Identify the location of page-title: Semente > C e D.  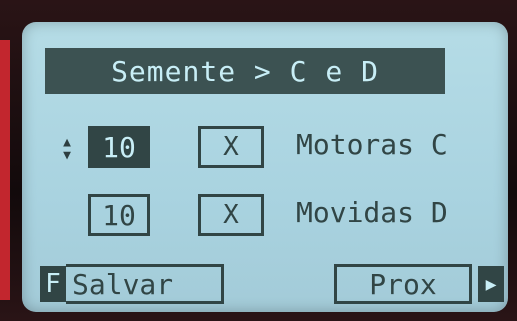
(245, 71).